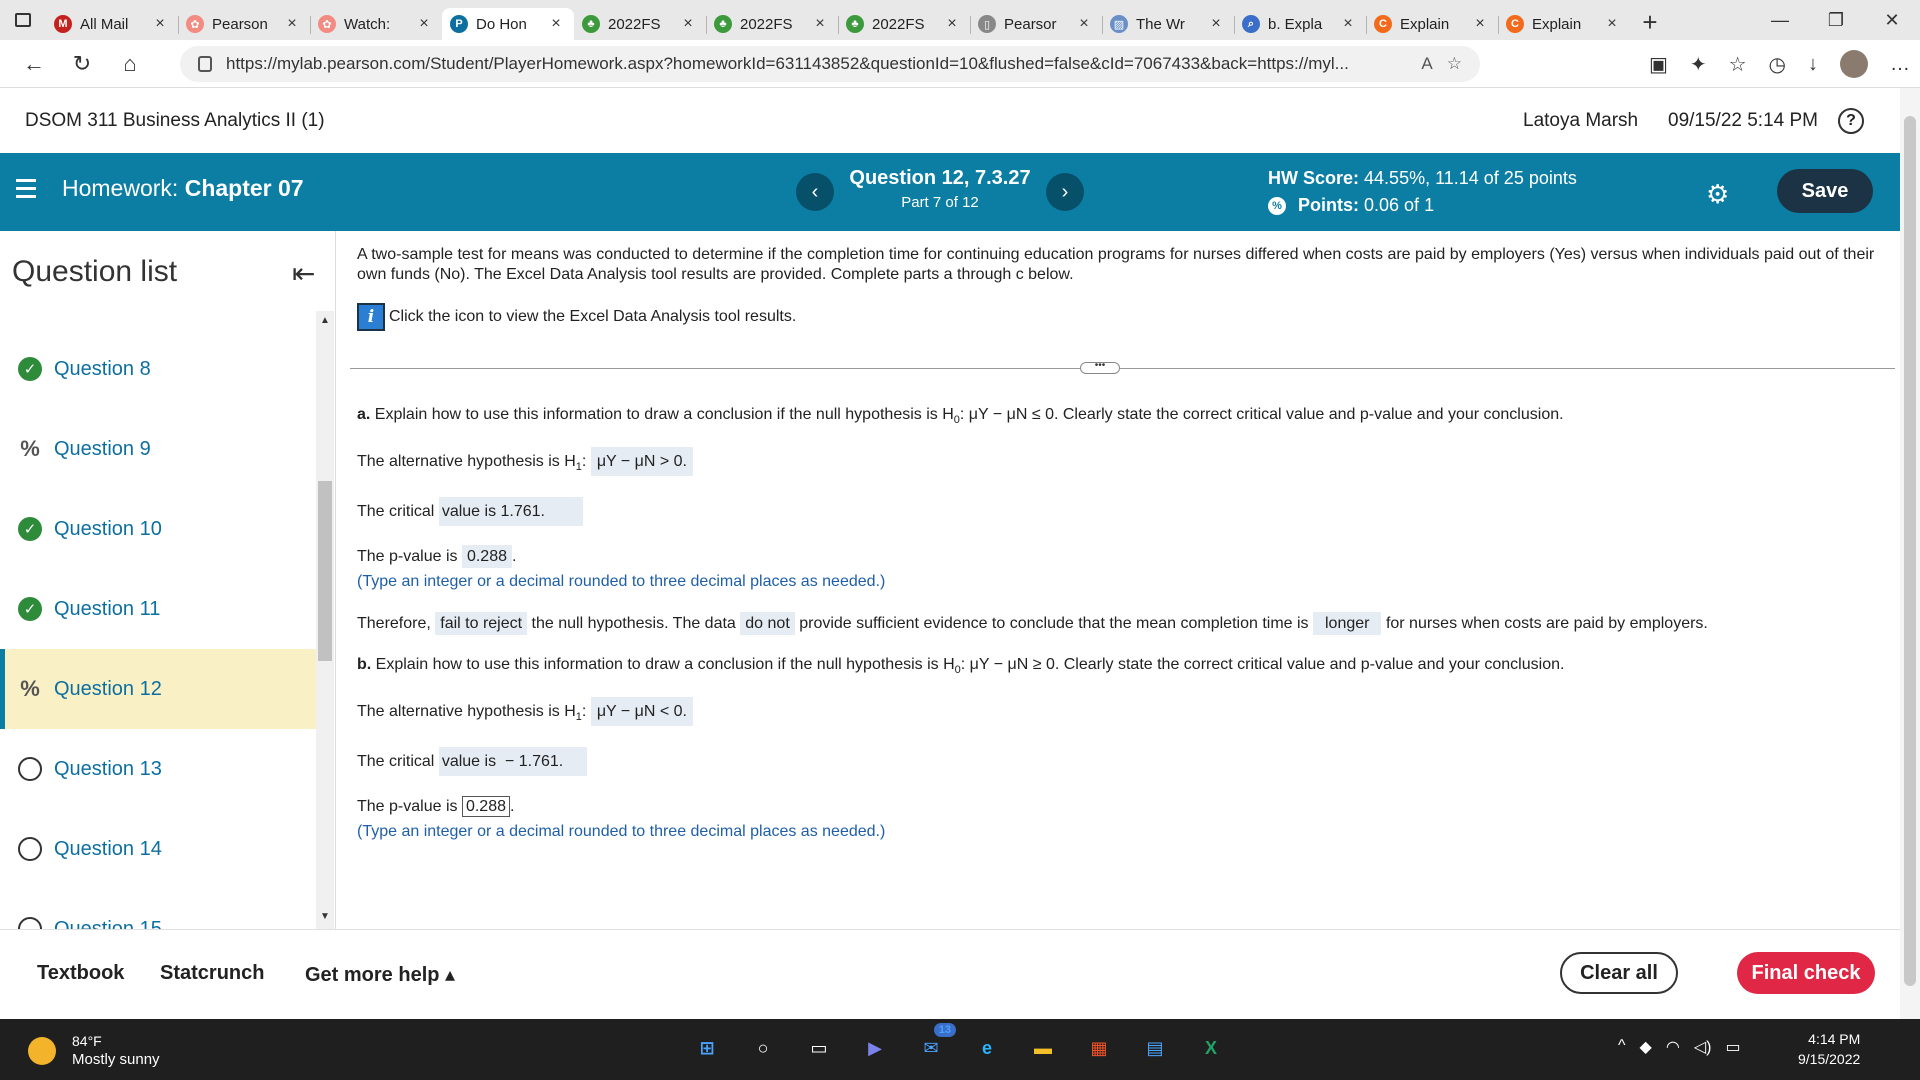 Image resolution: width=1920 pixels, height=1080 pixels. I want to click on browser-tab: ✿ Watch: ×, so click(376, 24).